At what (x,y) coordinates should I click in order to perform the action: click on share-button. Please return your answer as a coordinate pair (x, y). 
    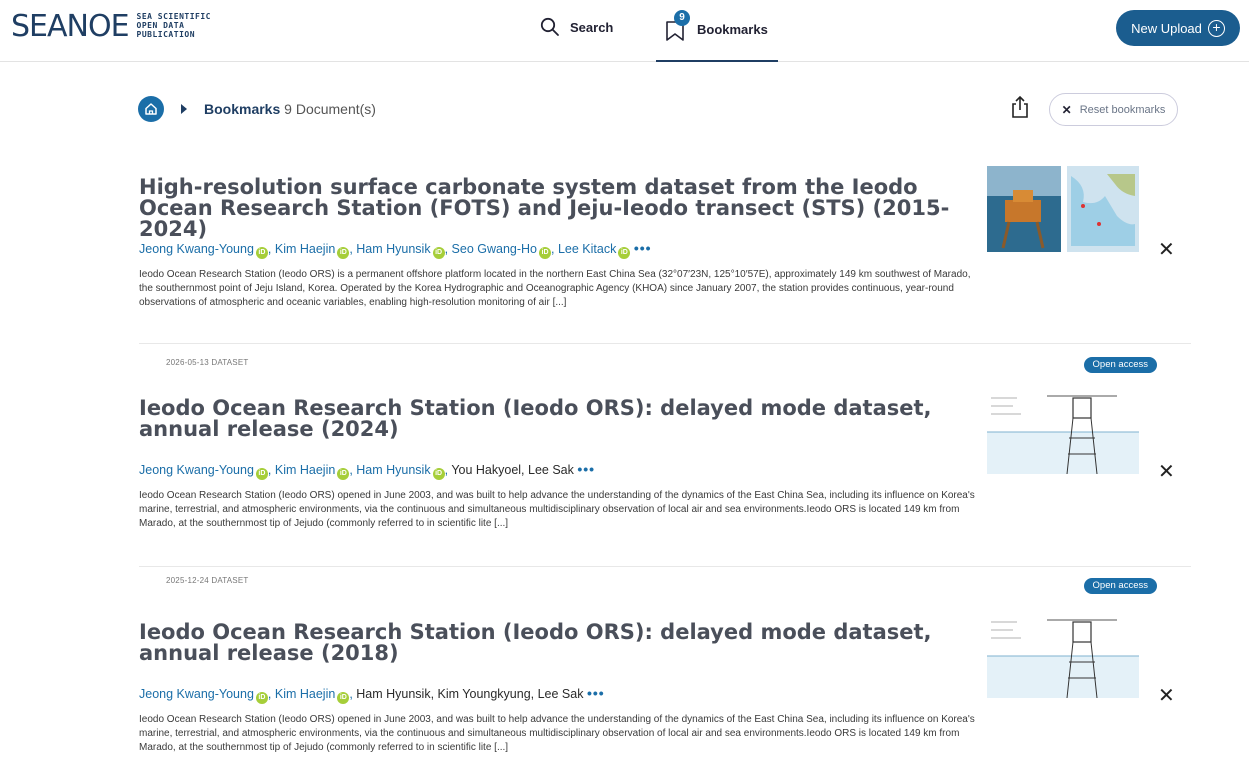
    Looking at the image, I should click on (1020, 109).